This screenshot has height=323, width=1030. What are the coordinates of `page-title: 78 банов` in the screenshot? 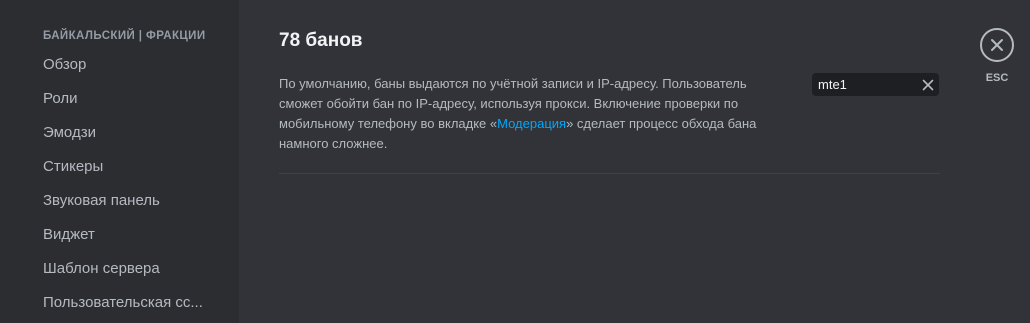 It's located at (321, 40).